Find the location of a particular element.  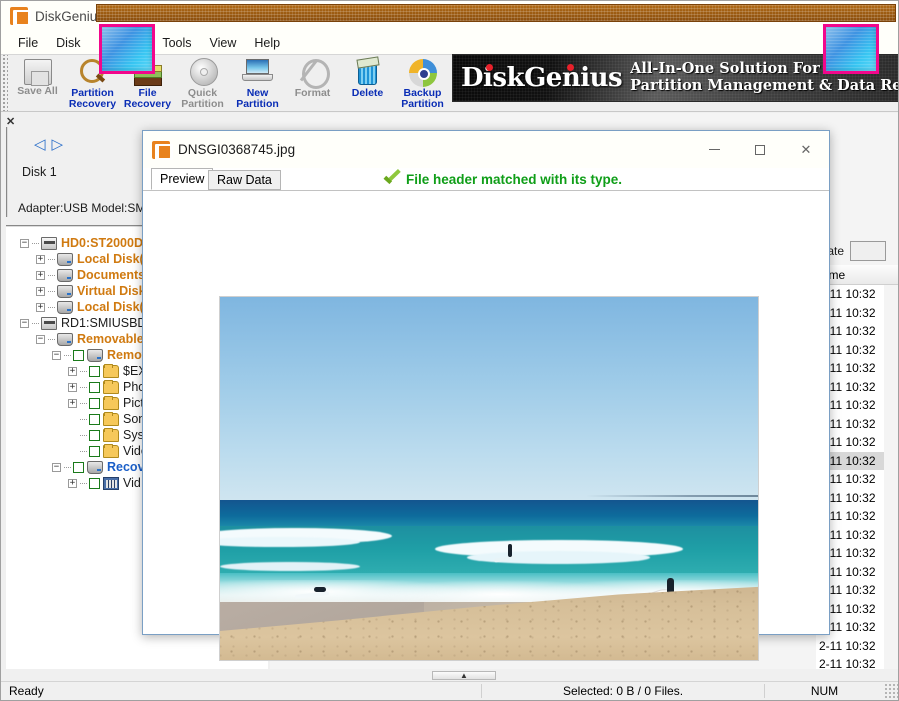

dialog-title-bar: DNSGI0368745.jpg ✕ is located at coordinates (486, 149).